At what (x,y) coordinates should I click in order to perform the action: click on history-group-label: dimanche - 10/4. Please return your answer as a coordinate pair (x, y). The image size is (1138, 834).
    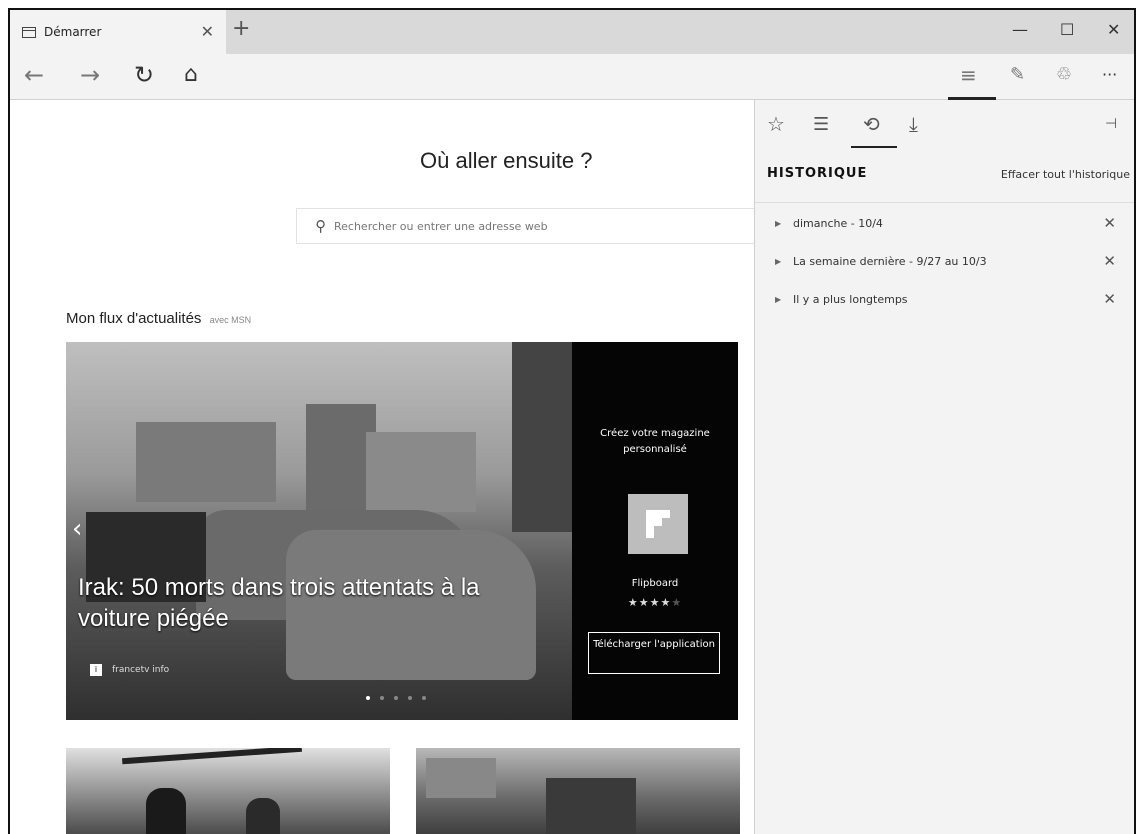
    Looking at the image, I should click on (838, 223).